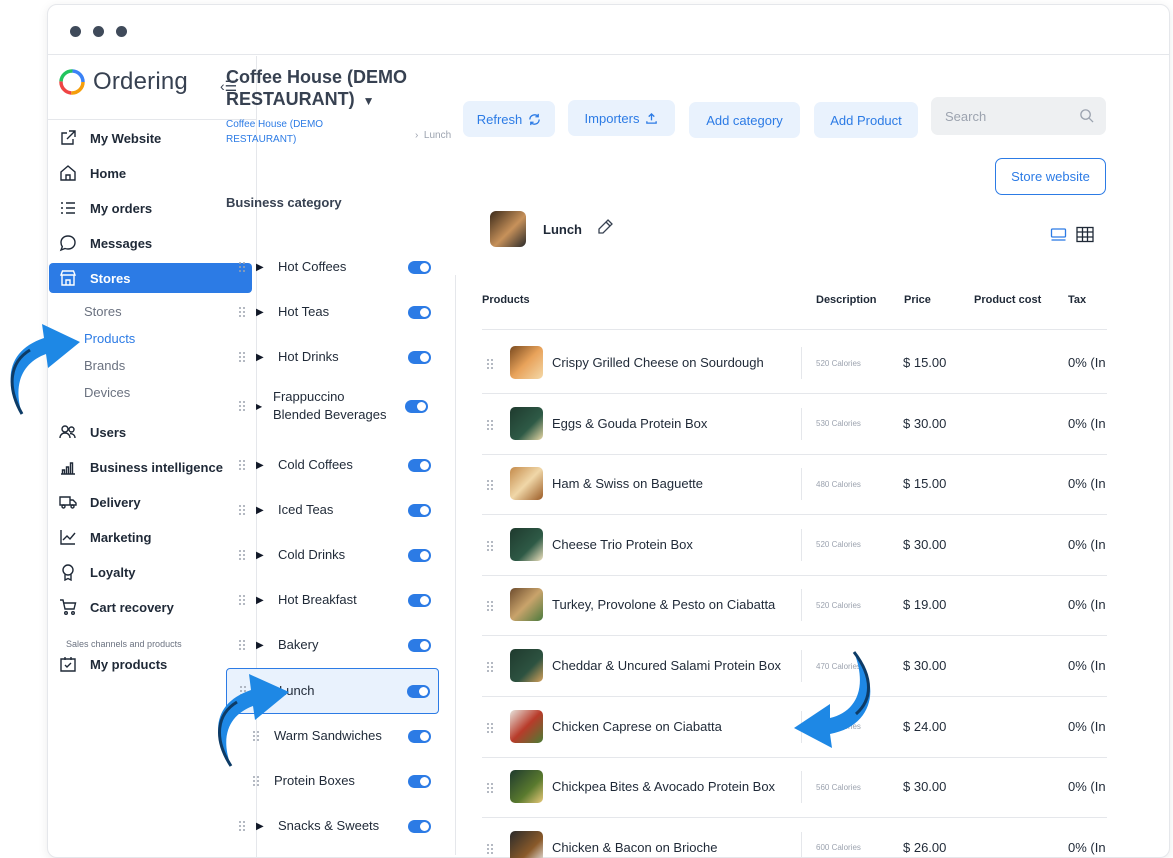  Describe the element at coordinates (110, 278) in the screenshot. I see `sidebar-item-label: Stores` at that location.